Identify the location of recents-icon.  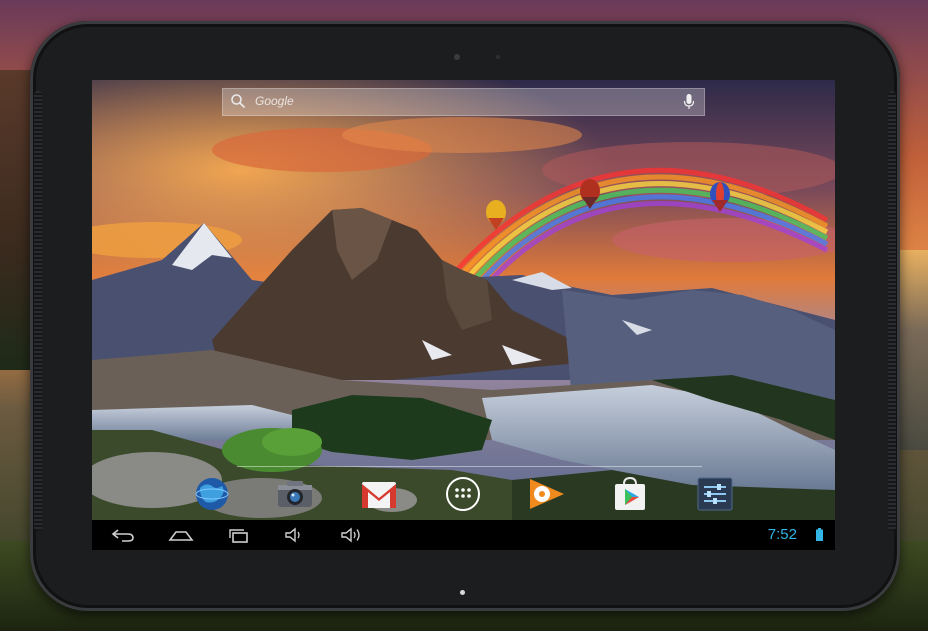
(239, 535).